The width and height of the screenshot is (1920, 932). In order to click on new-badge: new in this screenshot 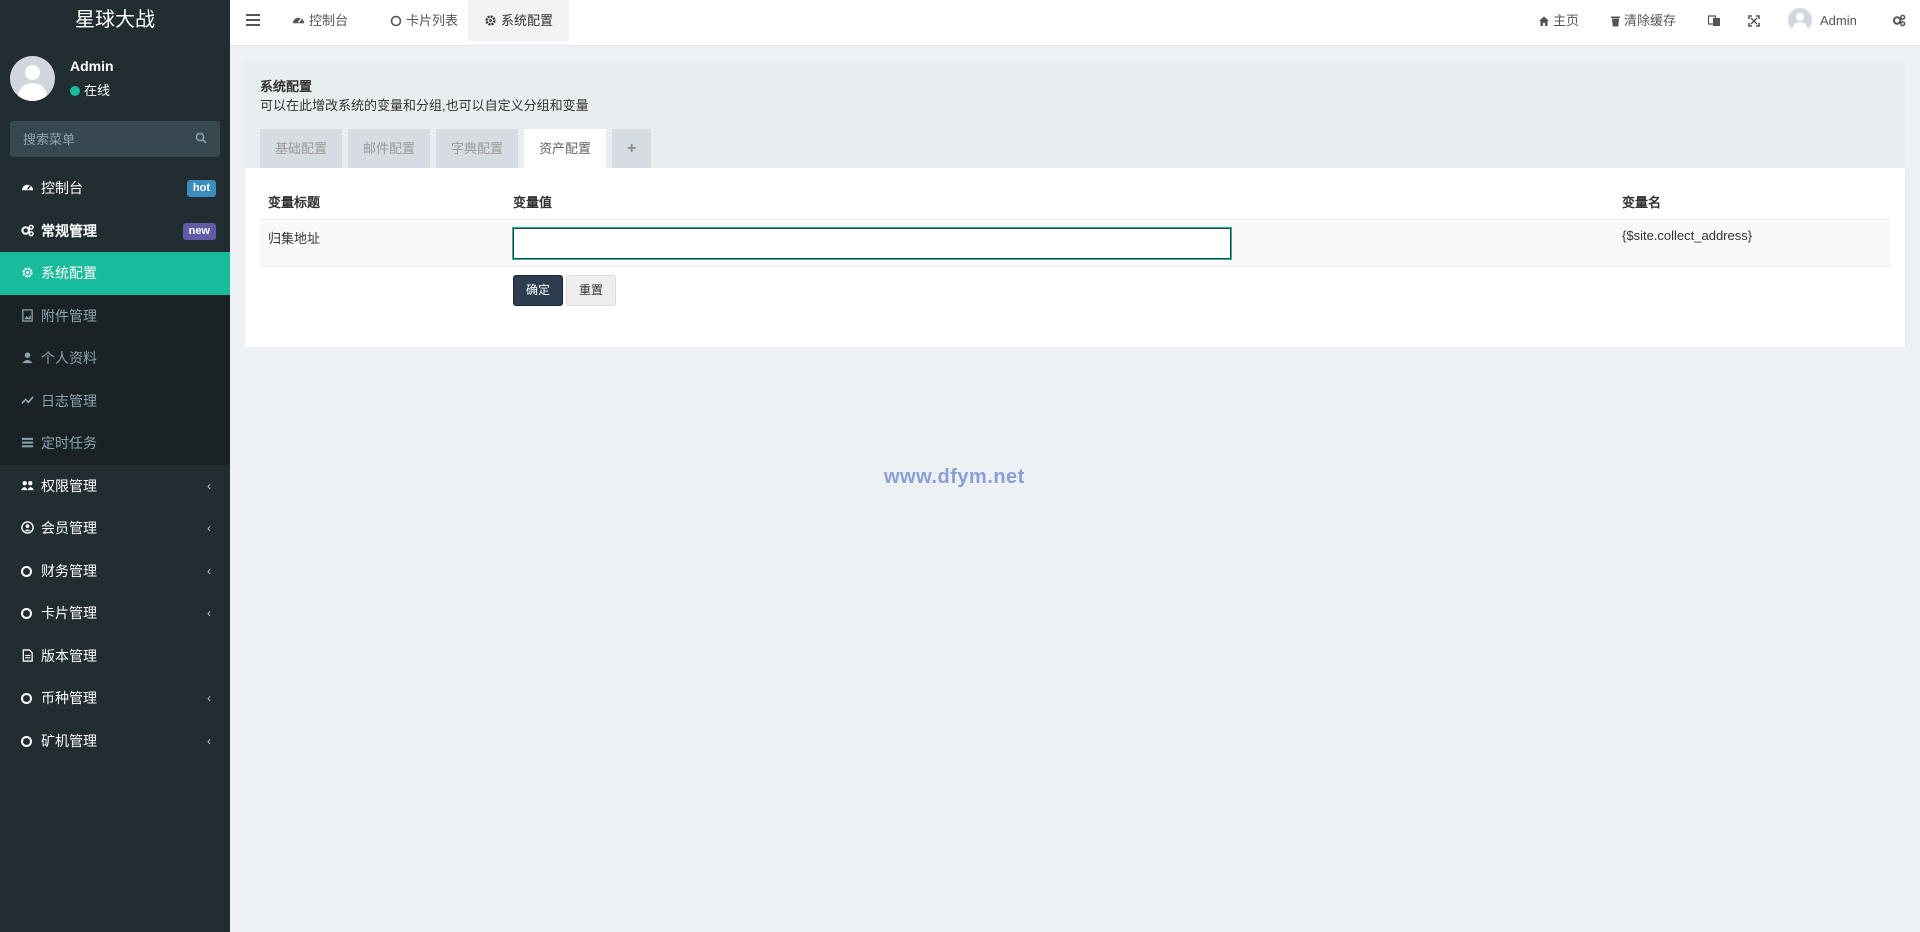, I will do `click(199, 231)`.